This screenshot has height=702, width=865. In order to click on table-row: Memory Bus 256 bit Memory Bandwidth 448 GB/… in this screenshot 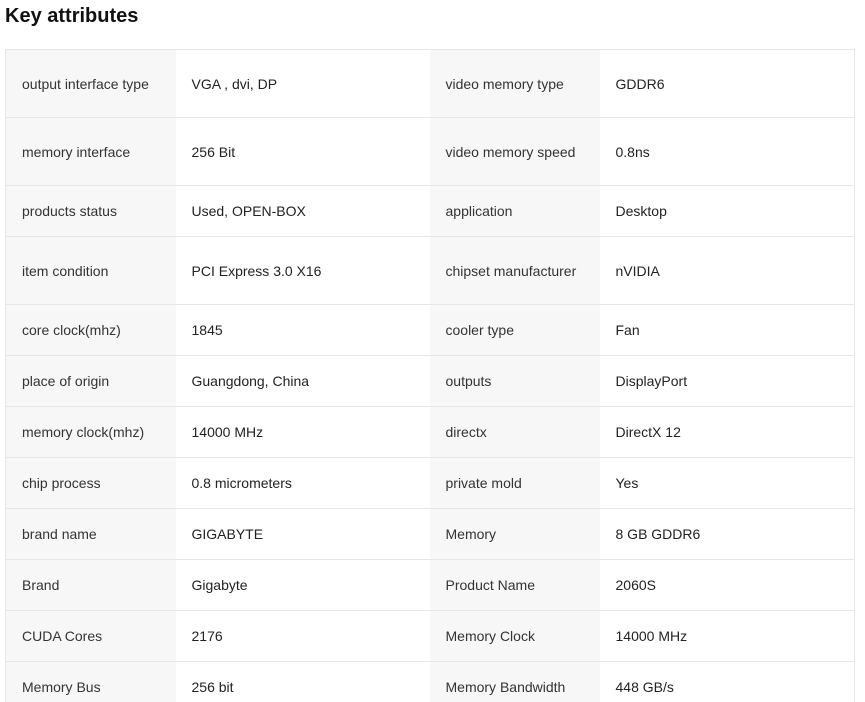, I will do `click(430, 681)`.